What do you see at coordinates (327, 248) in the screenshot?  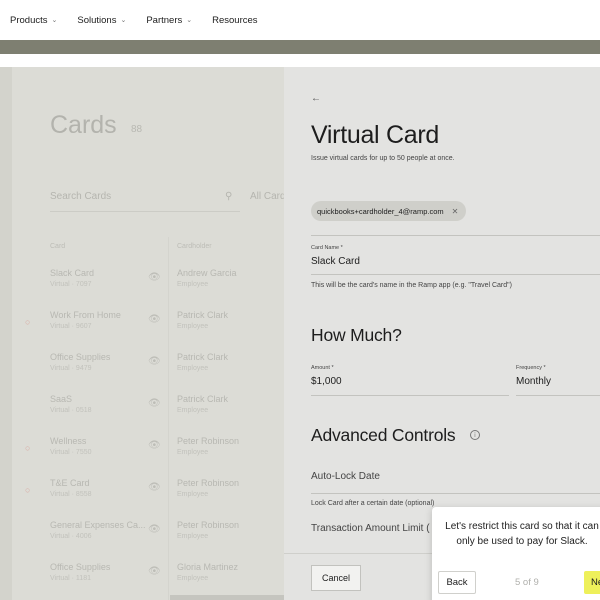 I see `card-name-label: Card Name *` at bounding box center [327, 248].